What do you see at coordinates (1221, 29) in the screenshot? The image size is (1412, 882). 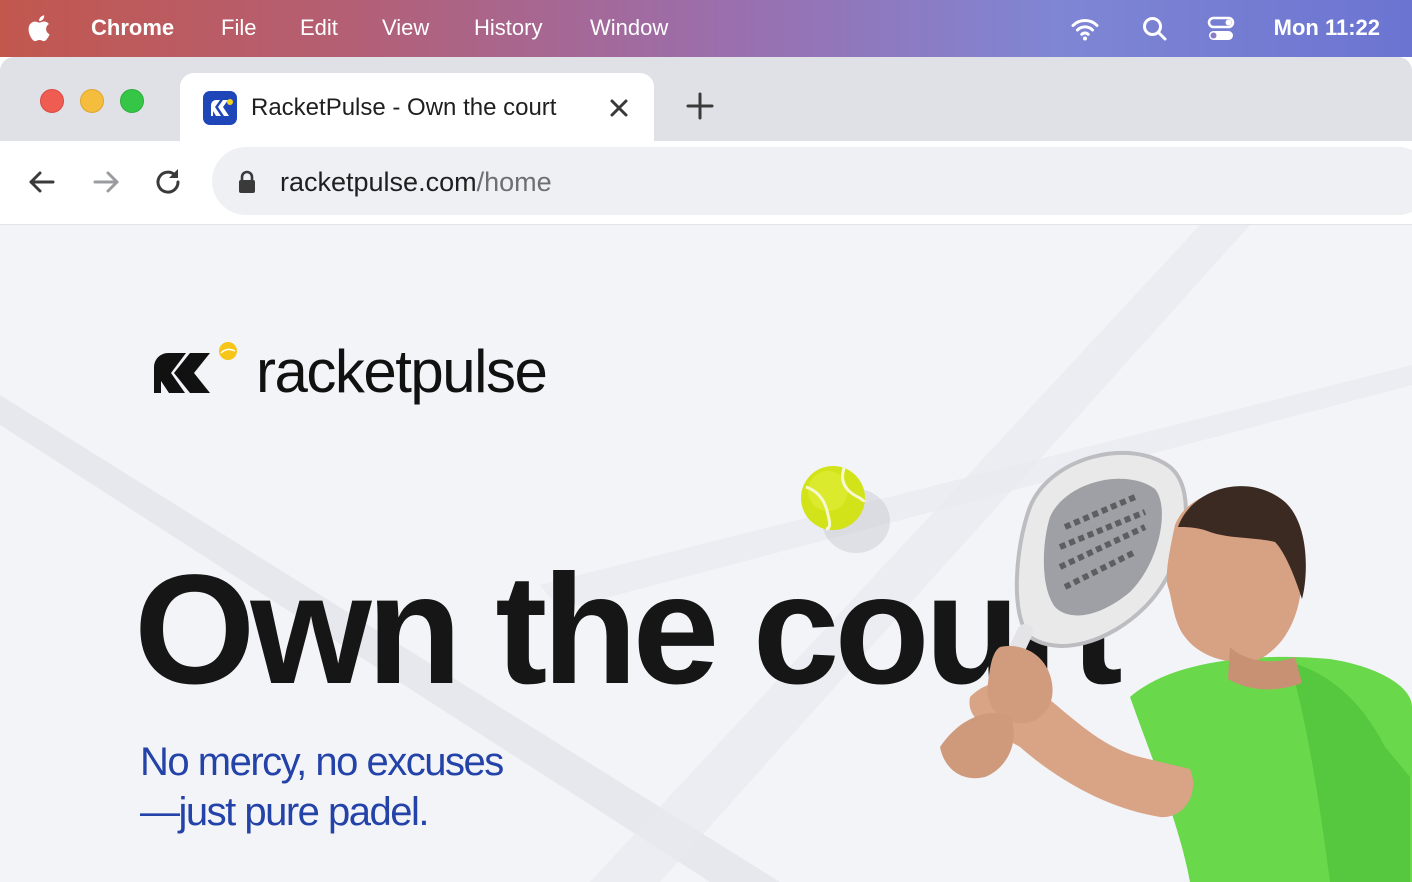 I see `control-center-icon` at bounding box center [1221, 29].